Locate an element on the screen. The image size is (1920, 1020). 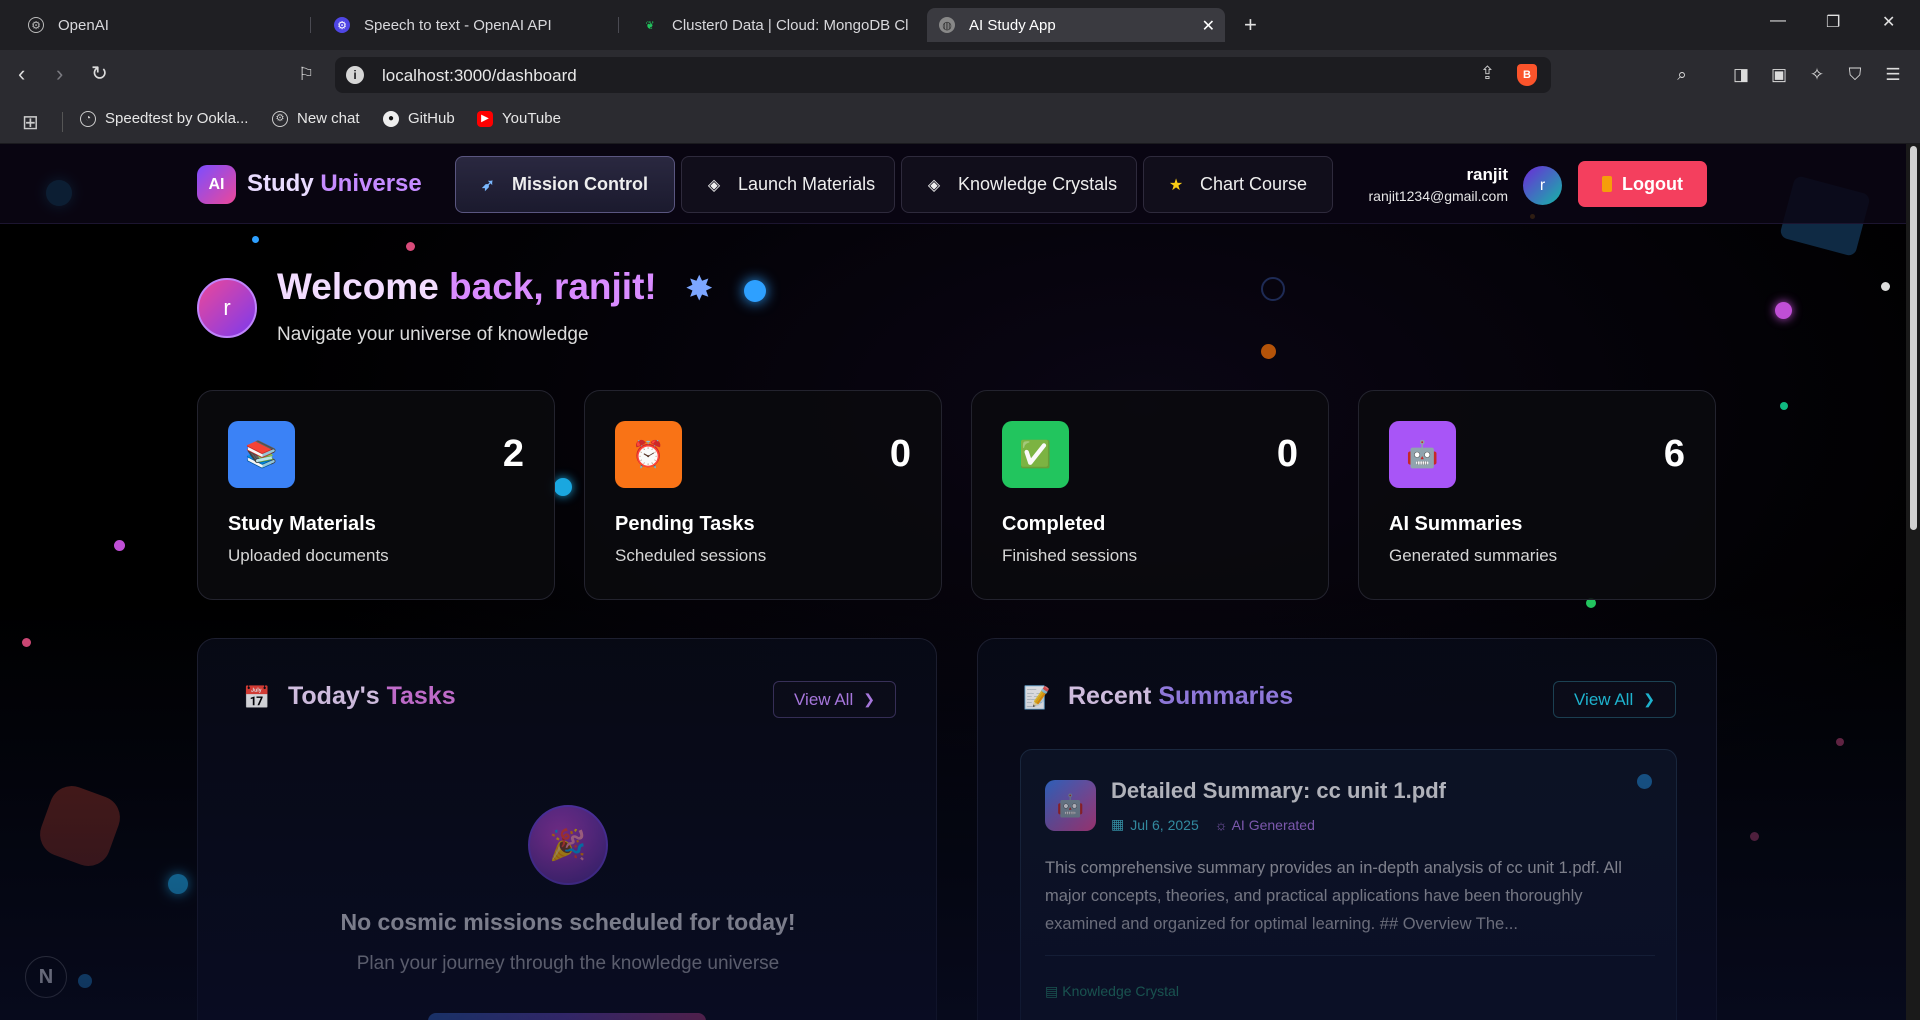
nav-launch-materials: ◈ Launch Materials is located at coordinates (788, 184).